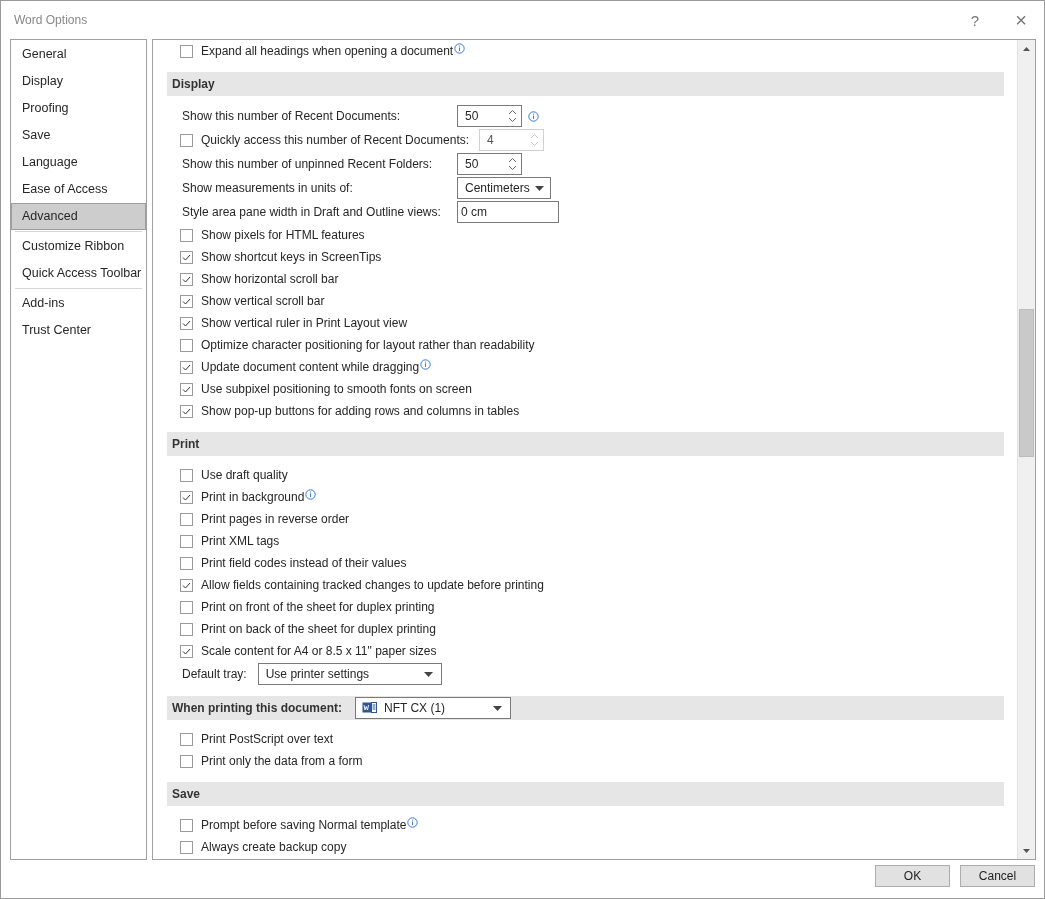 This screenshot has height=899, width=1045. Describe the element at coordinates (508, 212) in the screenshot. I see `input-field: 0 cm` at that location.